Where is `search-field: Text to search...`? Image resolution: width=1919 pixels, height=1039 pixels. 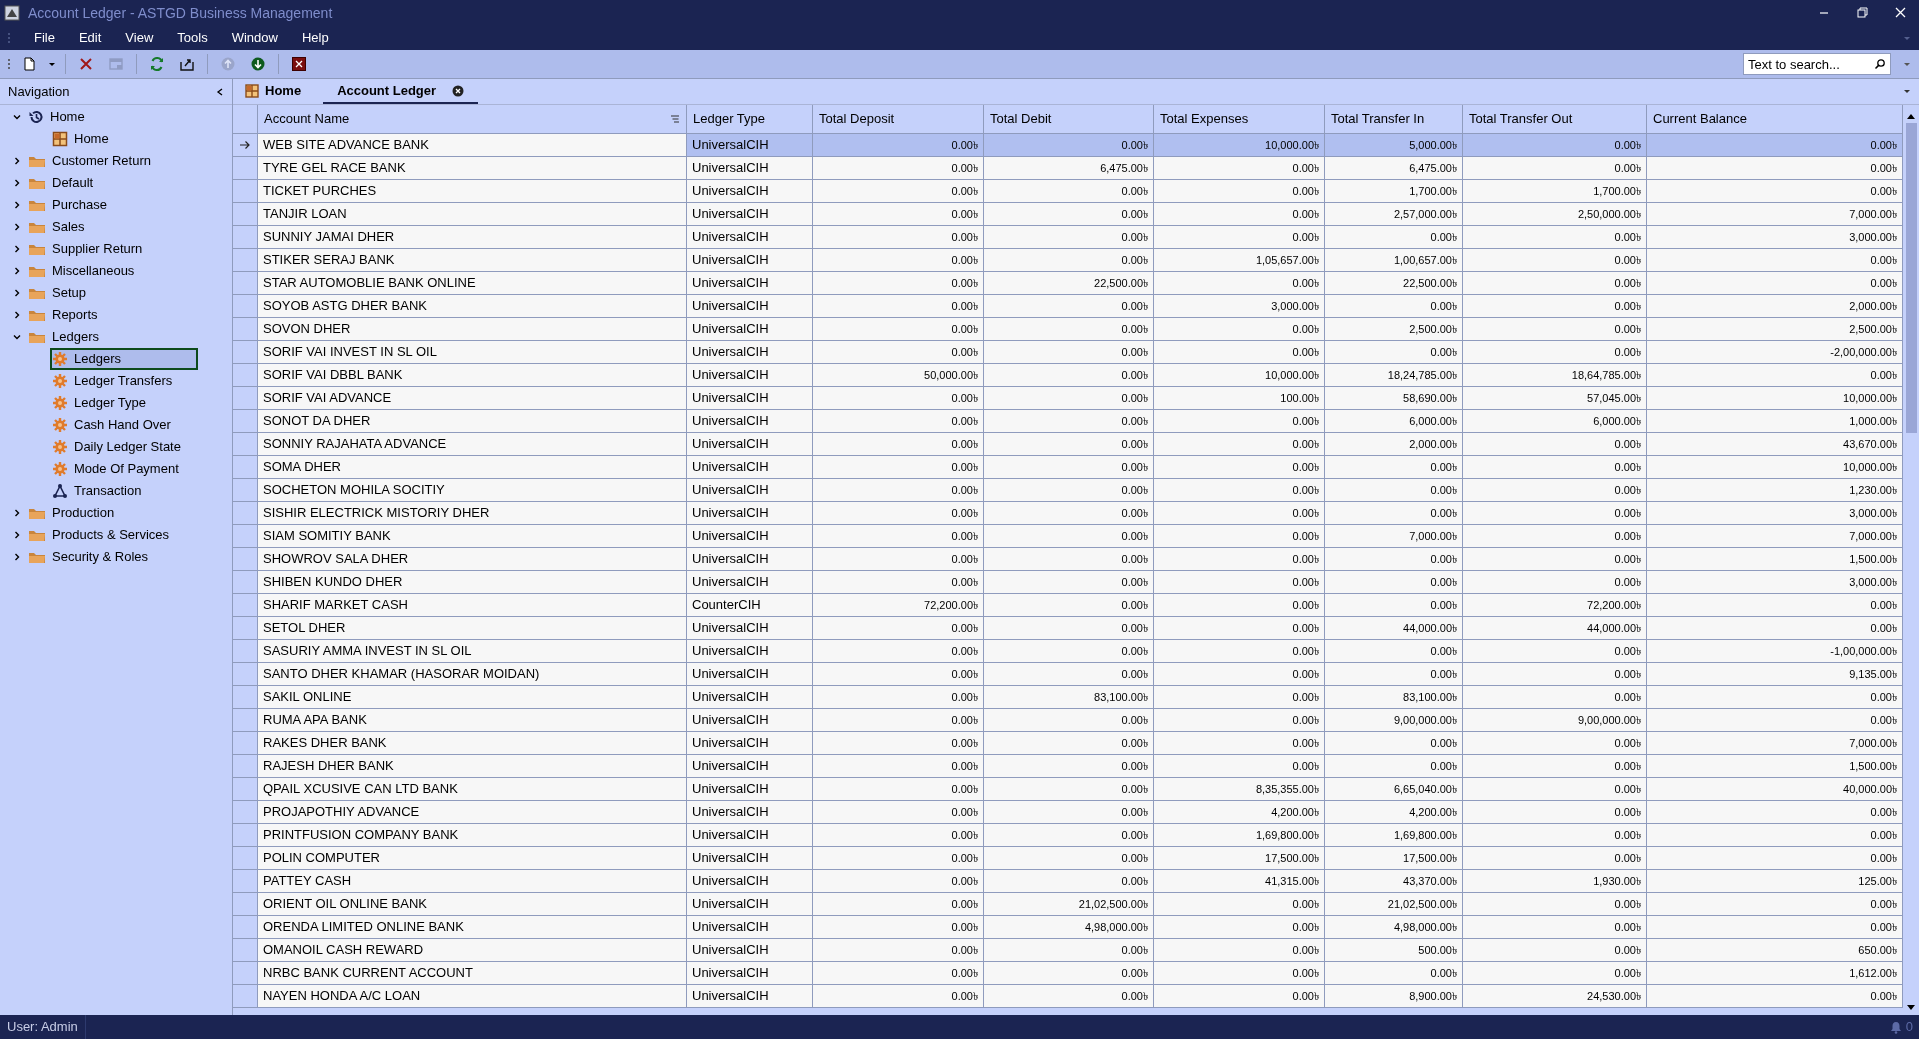
search-field: Text to search... is located at coordinates (1817, 64).